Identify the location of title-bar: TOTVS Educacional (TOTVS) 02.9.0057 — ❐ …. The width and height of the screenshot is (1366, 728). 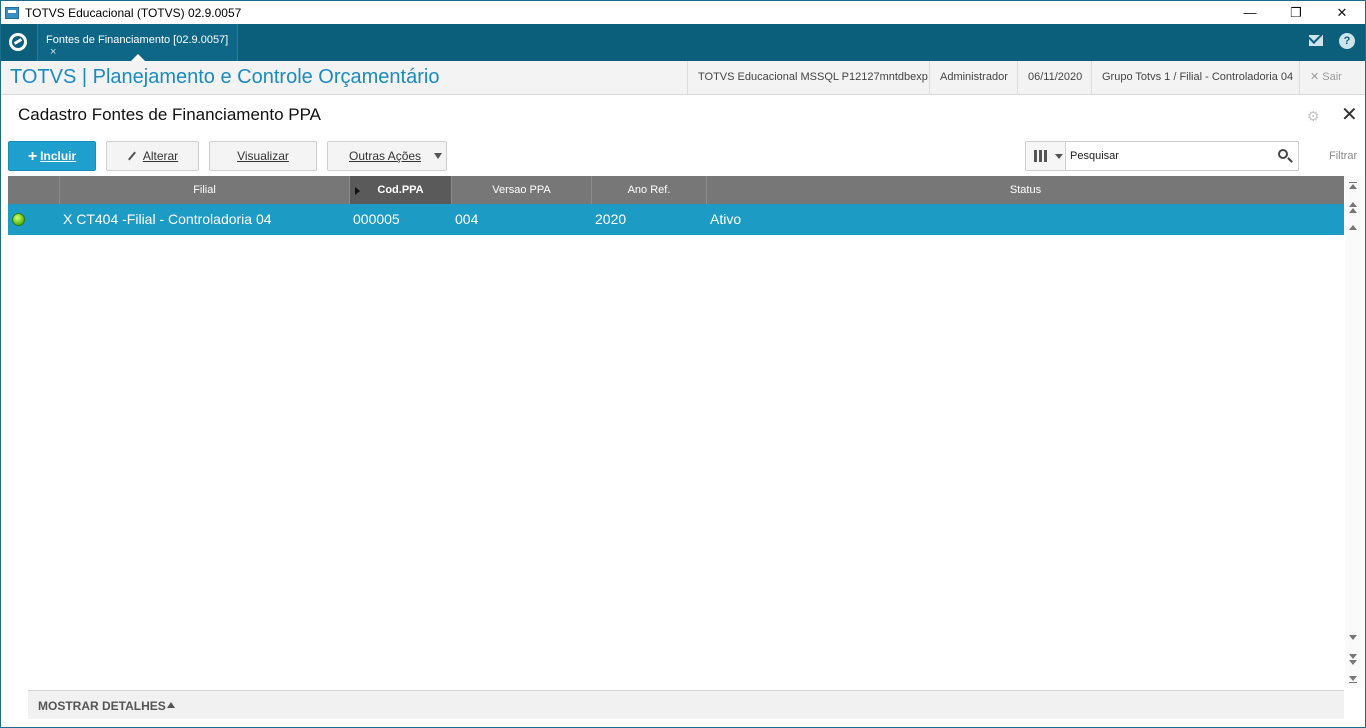
(683, 12).